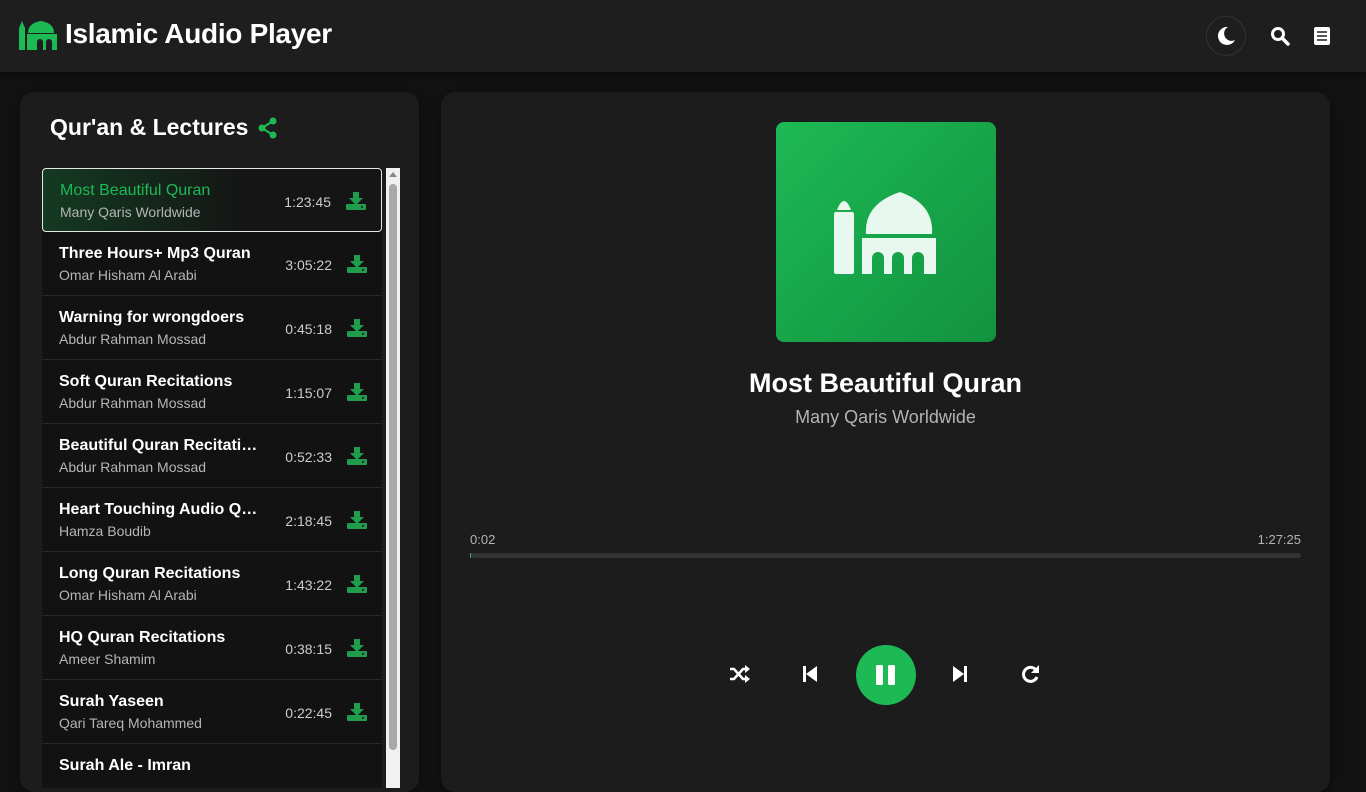  Describe the element at coordinates (155, 253) in the screenshot. I see `item-title: Three Hours+ Mp3 Quran` at that location.